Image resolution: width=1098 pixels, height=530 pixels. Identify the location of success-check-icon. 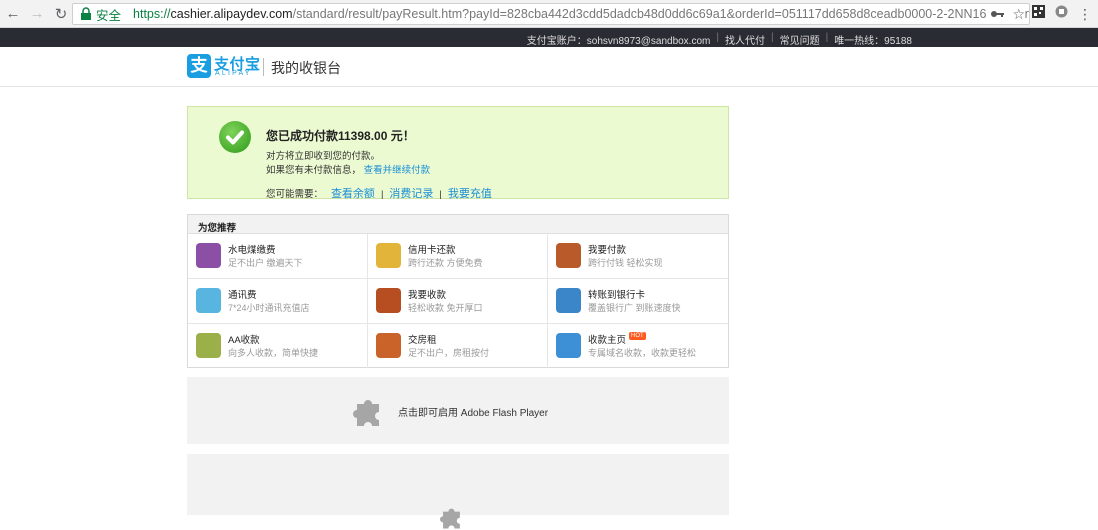
(235, 137).